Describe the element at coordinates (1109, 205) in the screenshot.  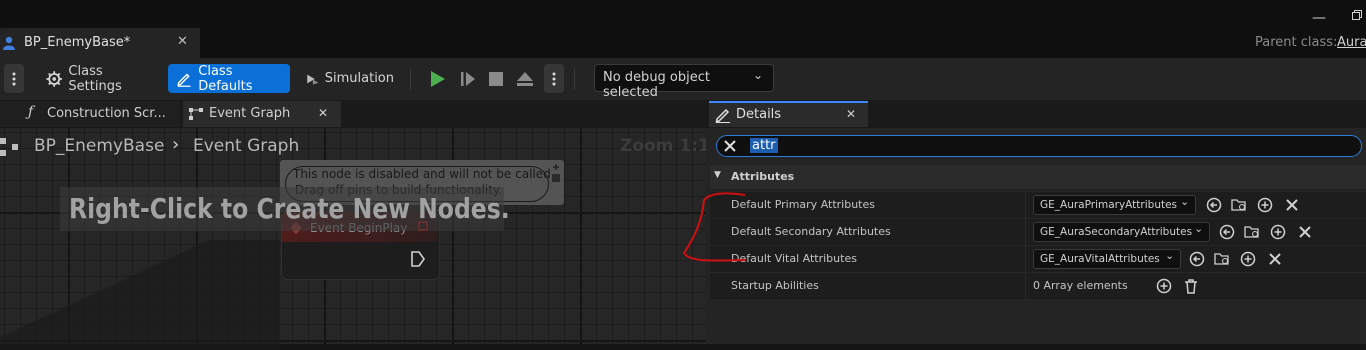
I see `asset-picker-value: GE_AuraPrimaryAttributes` at that location.